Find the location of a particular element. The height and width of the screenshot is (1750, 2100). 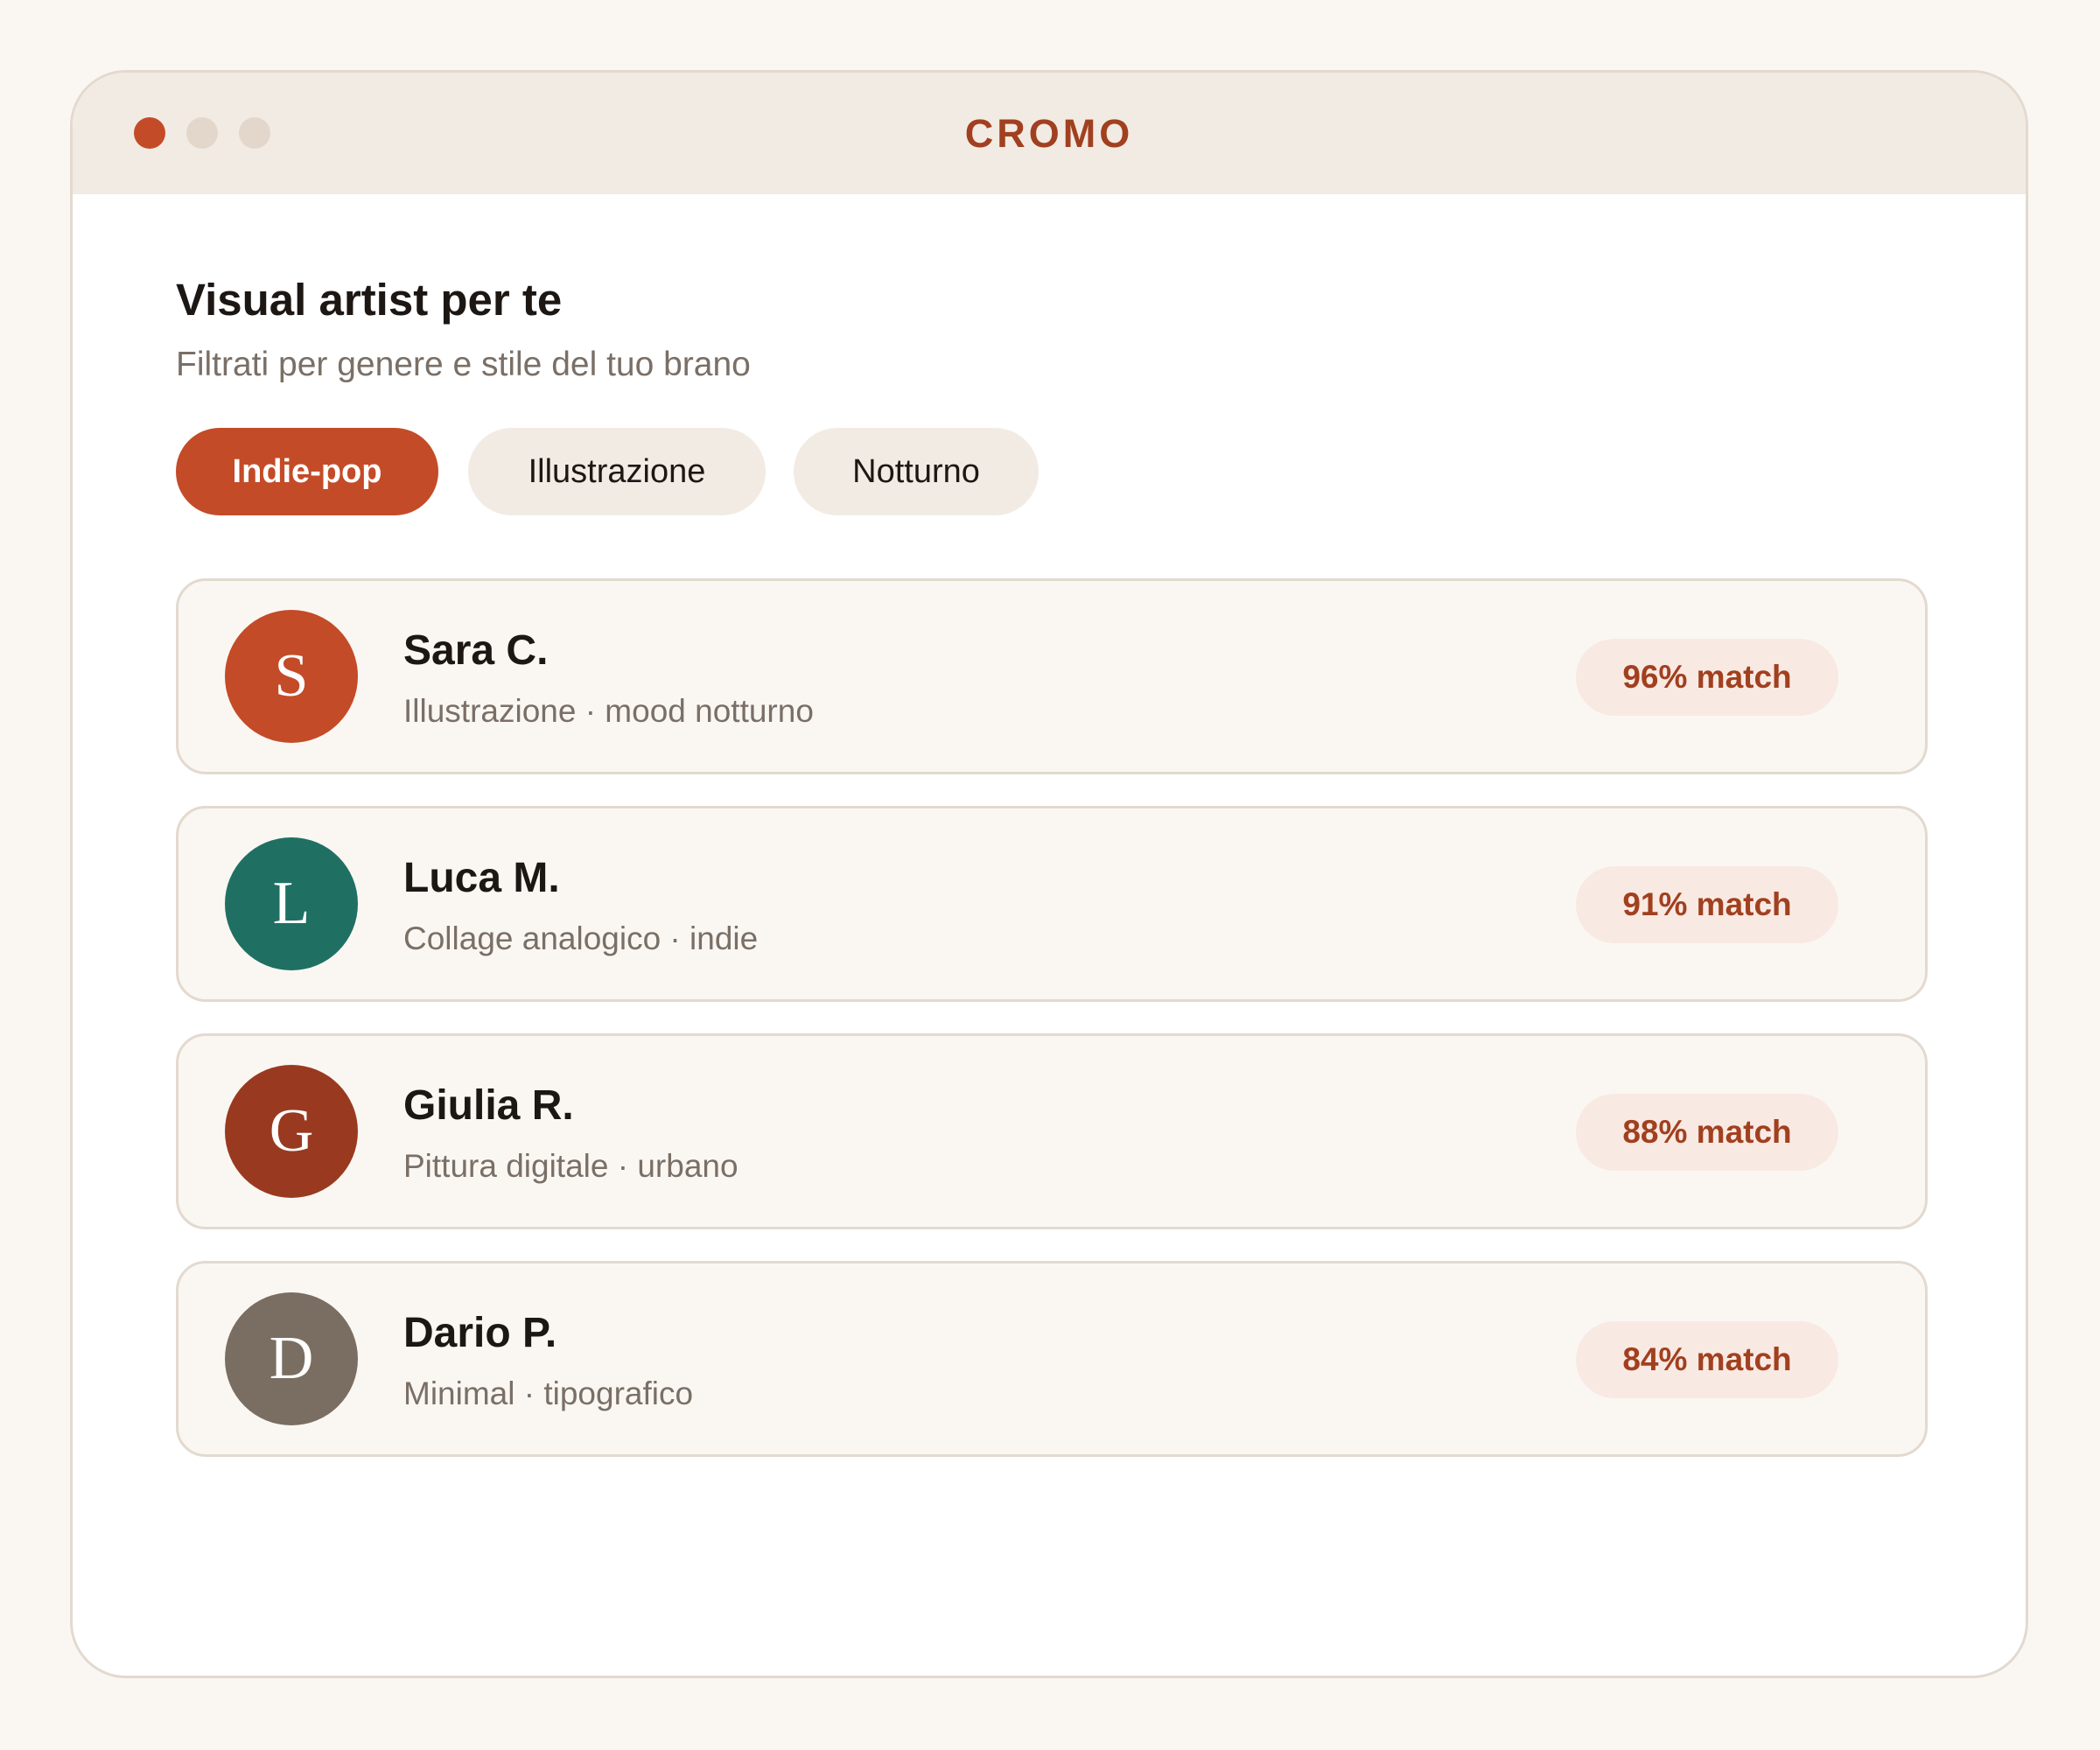

match-badge: 88% match is located at coordinates (1707, 1132).